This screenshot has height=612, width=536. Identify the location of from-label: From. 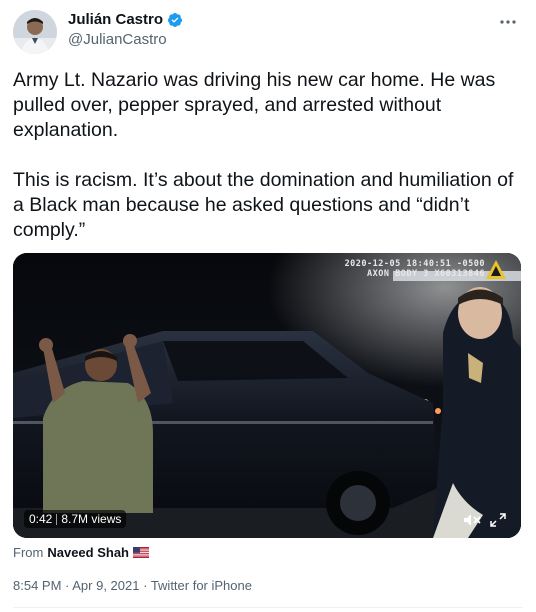
(28, 552).